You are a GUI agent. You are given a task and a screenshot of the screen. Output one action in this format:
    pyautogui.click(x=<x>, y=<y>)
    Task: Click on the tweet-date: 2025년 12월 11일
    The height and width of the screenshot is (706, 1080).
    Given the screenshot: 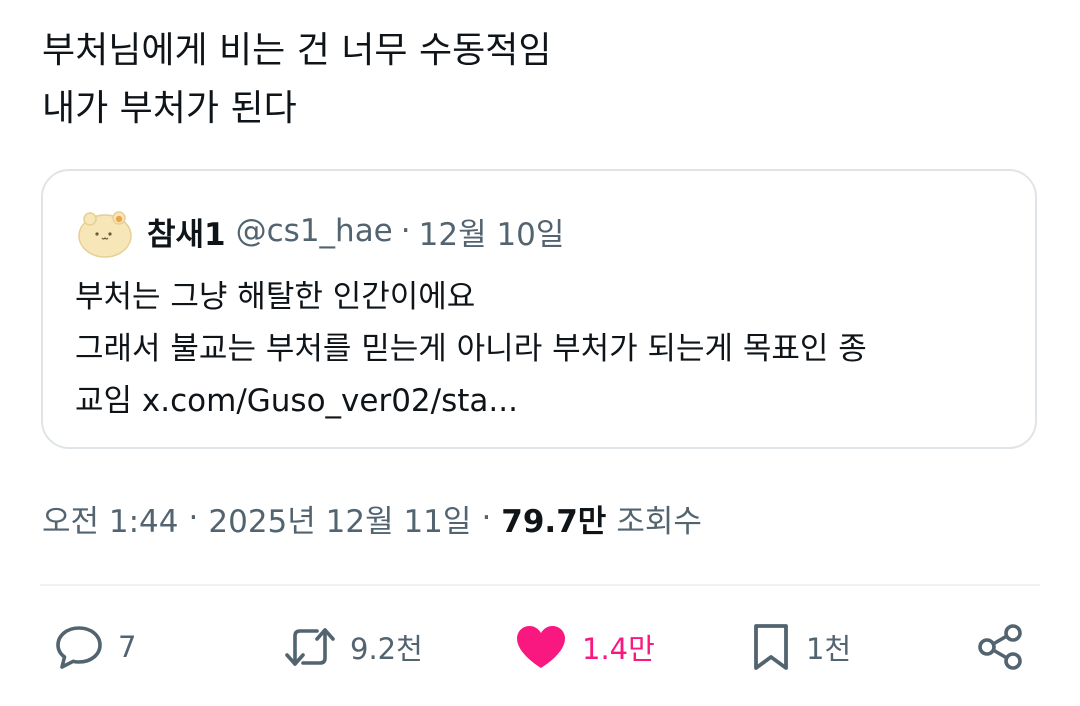 What is the action you would take?
    pyautogui.click(x=339, y=518)
    